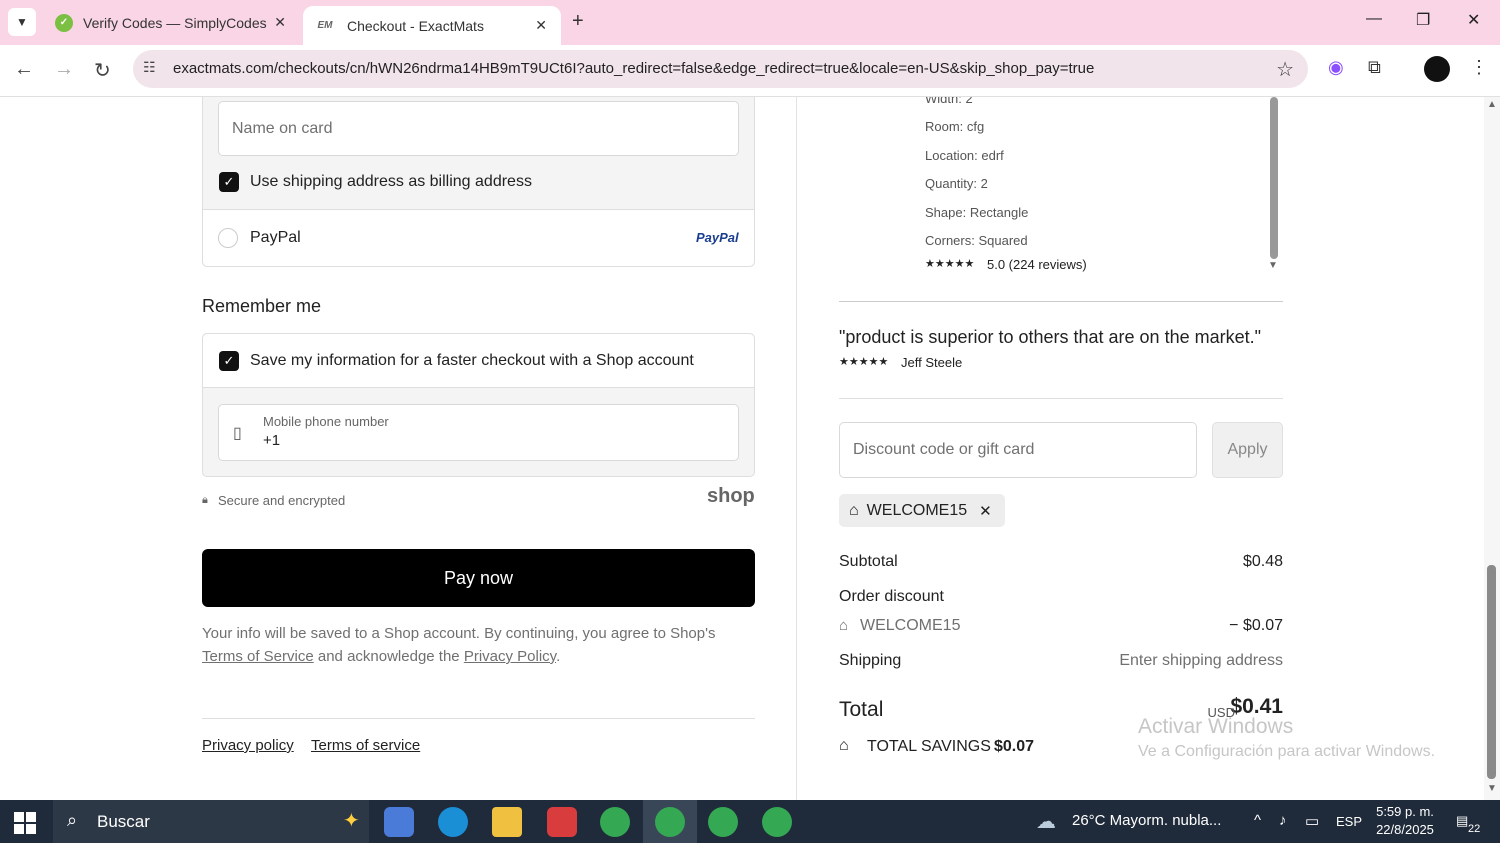  I want to click on details-scrollbar, so click(1274, 178).